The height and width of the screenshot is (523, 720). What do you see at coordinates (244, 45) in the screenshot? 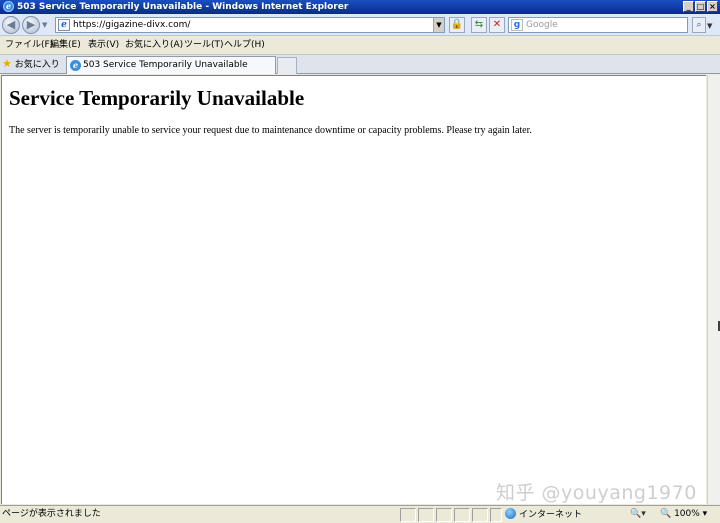
I see `menu-help: ヘルプ(H)` at bounding box center [244, 45].